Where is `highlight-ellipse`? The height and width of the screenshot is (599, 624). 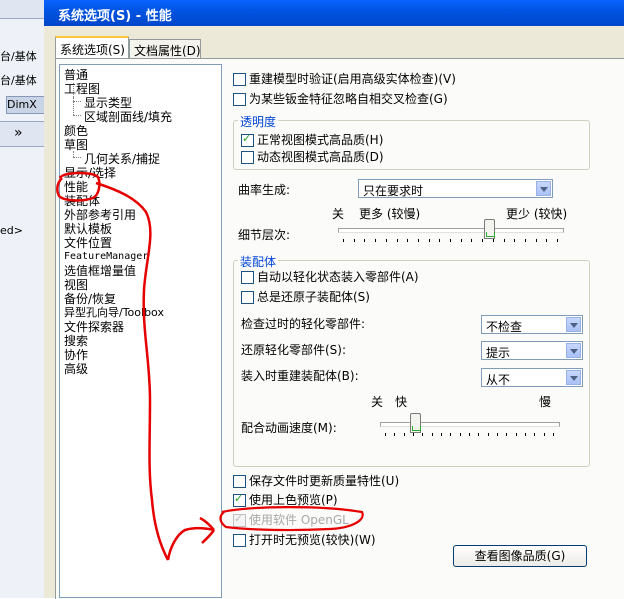 highlight-ellipse is located at coordinates (78, 186).